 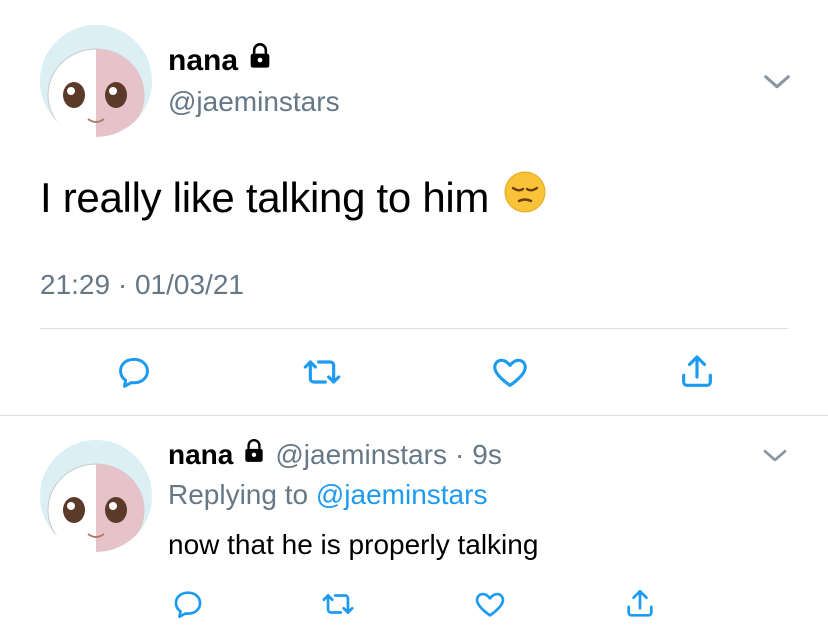 I want to click on reply-display-name: nana, so click(x=200, y=455).